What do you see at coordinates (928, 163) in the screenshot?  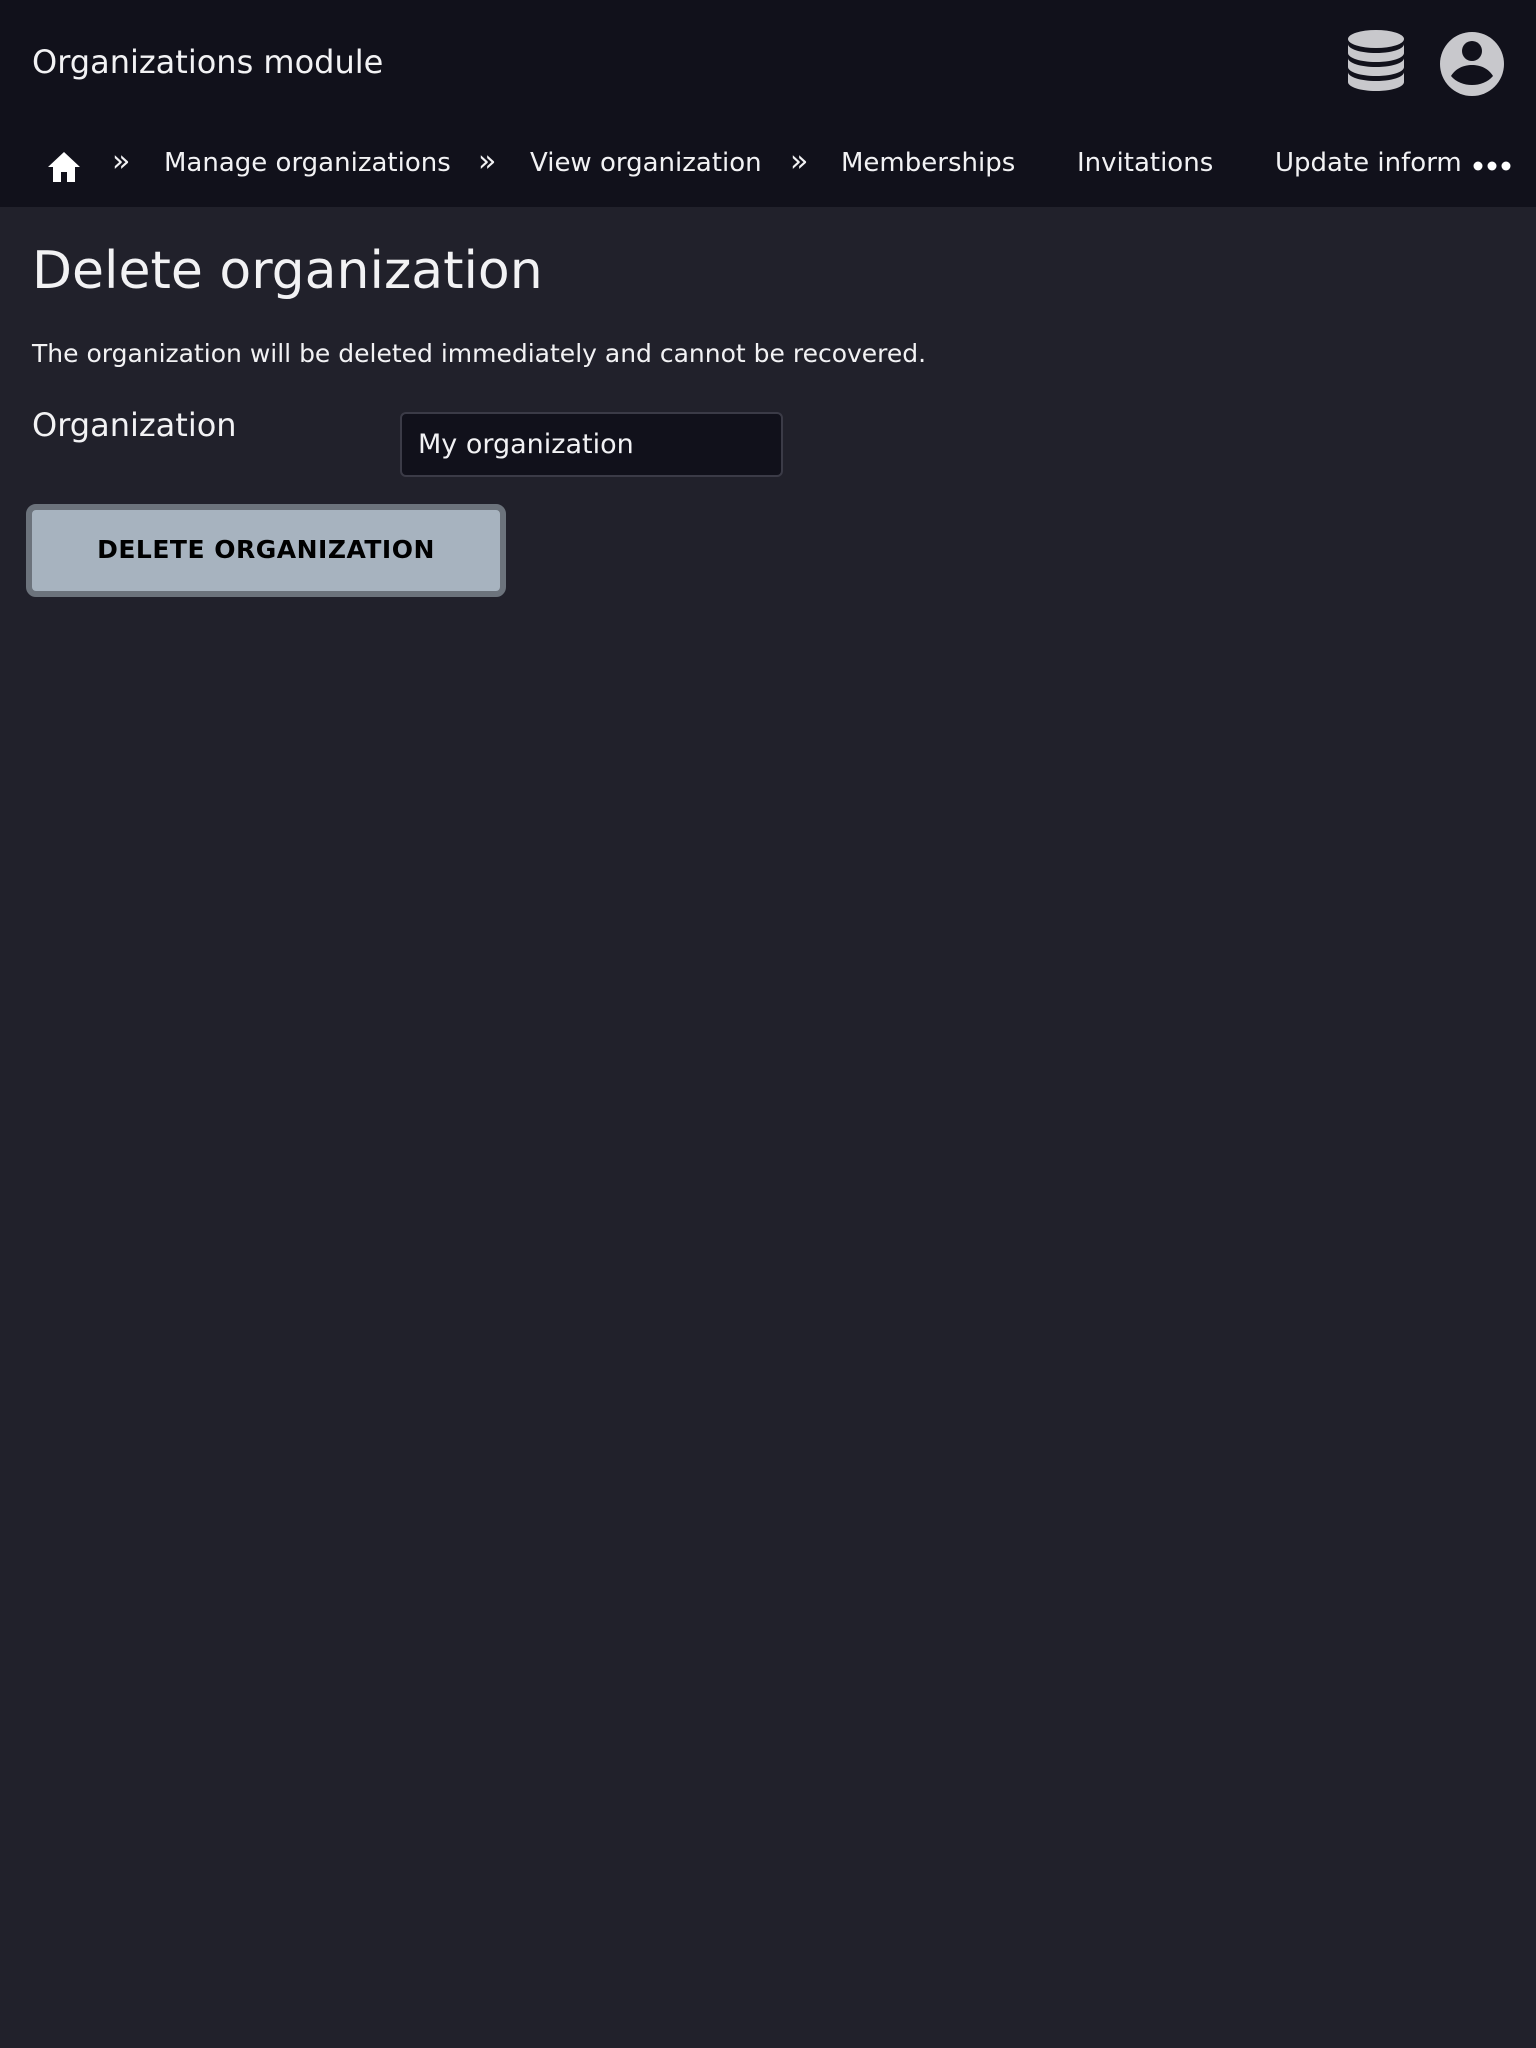 I see `tab-memberships: Memberships` at bounding box center [928, 163].